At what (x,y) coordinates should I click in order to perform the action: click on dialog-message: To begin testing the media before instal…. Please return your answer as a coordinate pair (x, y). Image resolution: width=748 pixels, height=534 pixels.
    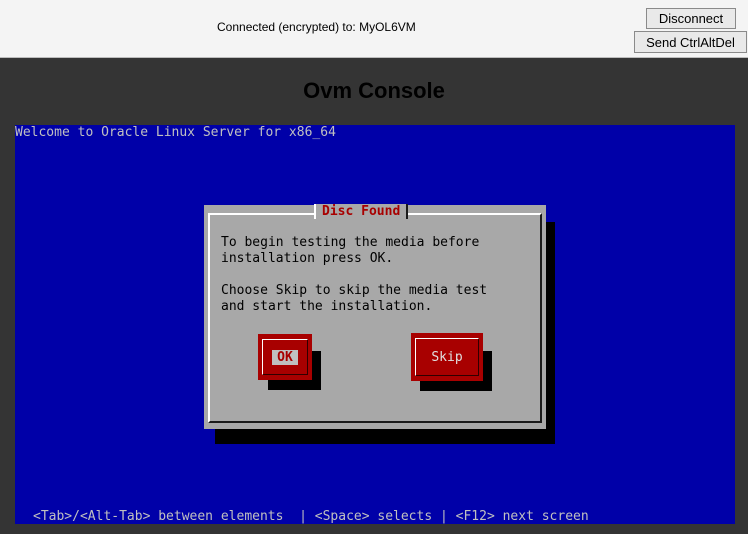
    Looking at the image, I should click on (354, 274).